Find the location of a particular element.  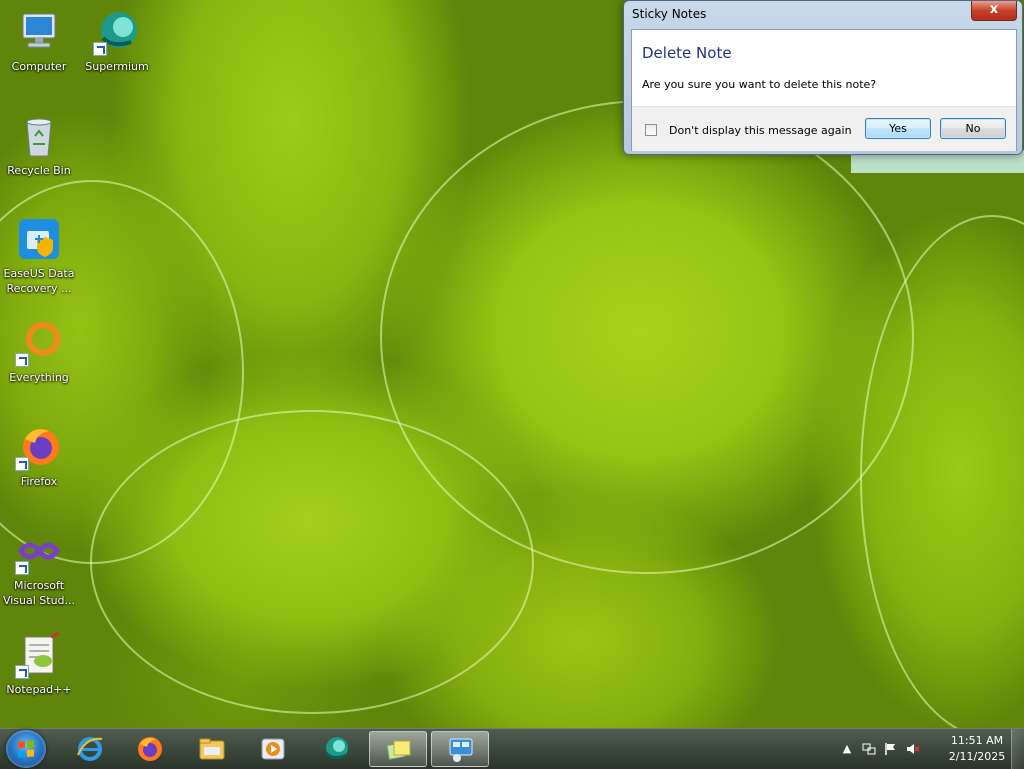

remote-desktop-icon is located at coordinates (461, 750).